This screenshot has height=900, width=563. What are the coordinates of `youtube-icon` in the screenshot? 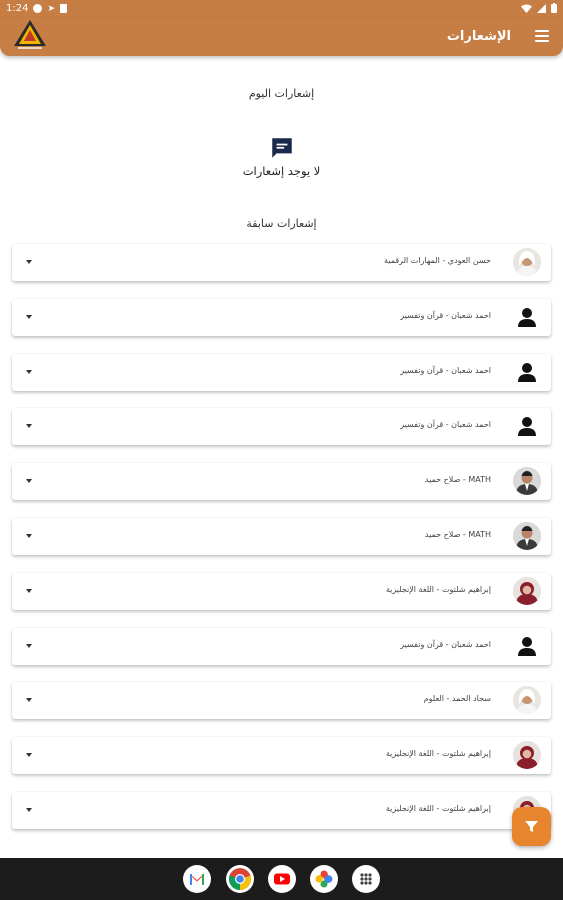 It's located at (282, 879).